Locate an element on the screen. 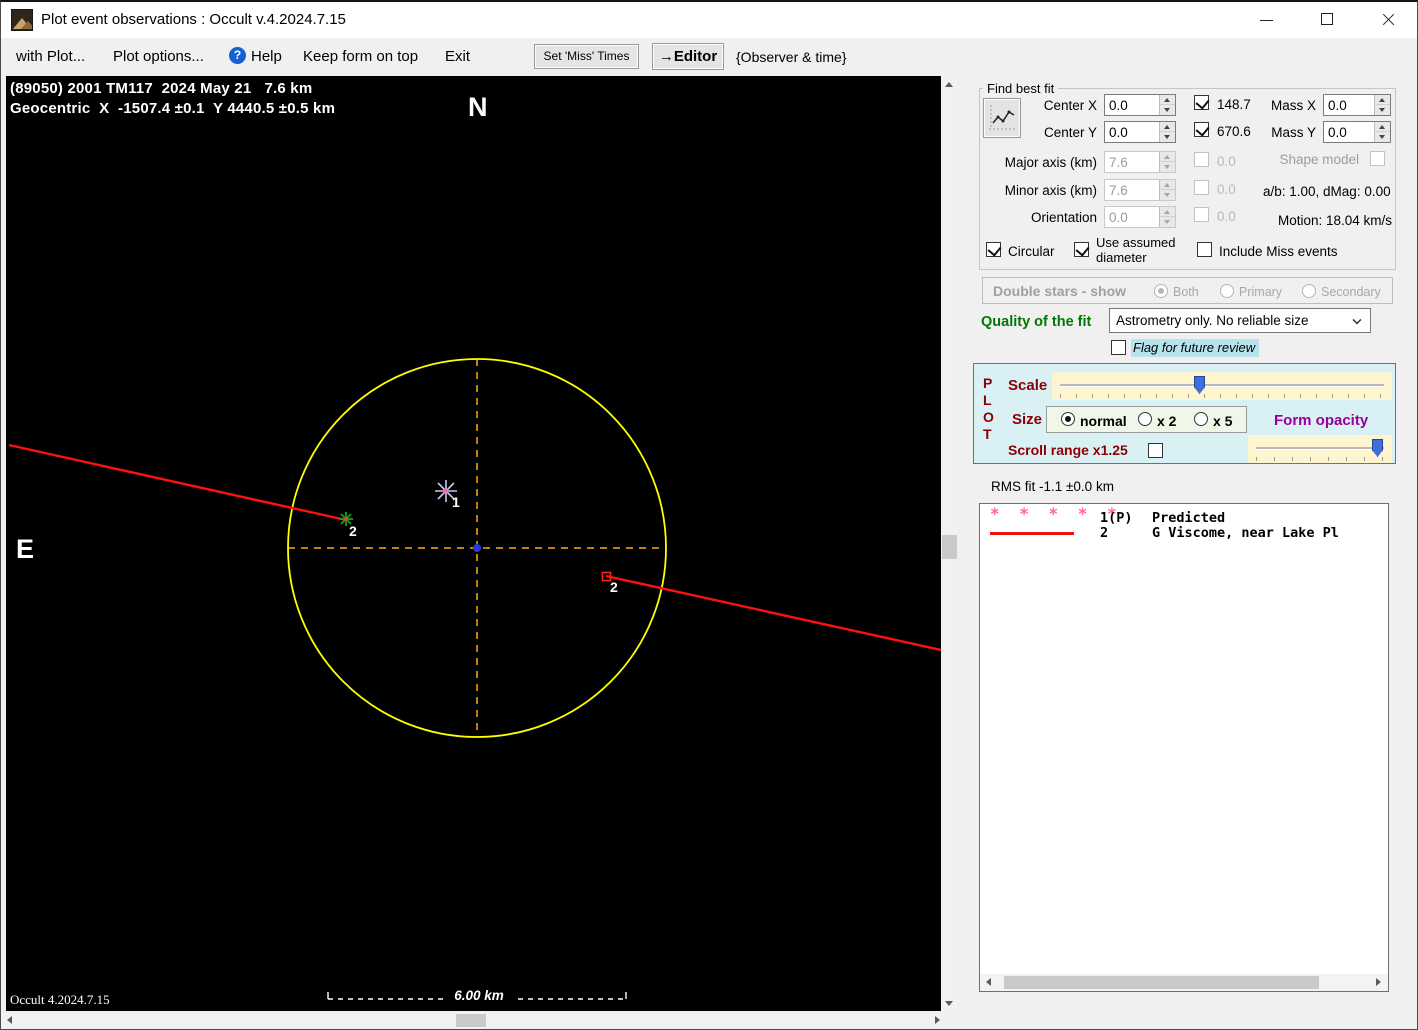  chord-segment-pre is located at coordinates (177, 482).